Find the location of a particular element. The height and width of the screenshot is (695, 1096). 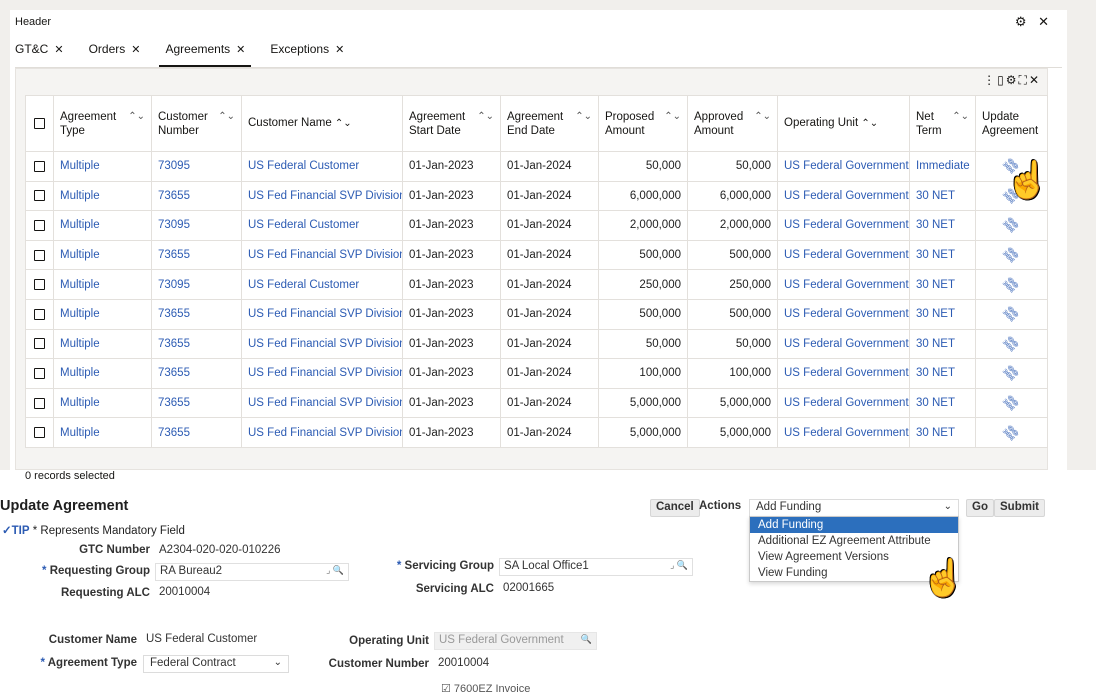

tab-orders: Orders ✕ is located at coordinates (115, 51).